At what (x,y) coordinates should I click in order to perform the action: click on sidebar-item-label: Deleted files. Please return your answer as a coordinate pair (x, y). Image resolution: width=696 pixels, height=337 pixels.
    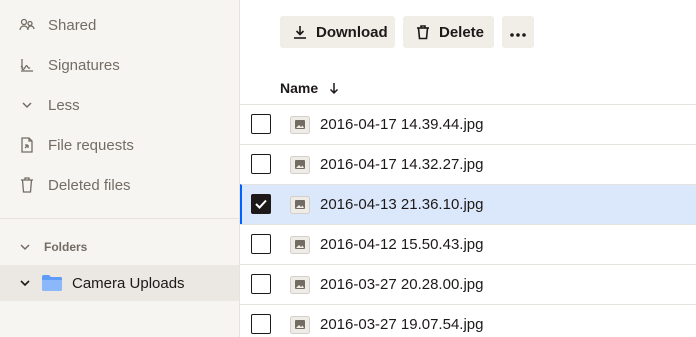
    Looking at the image, I should click on (89, 185).